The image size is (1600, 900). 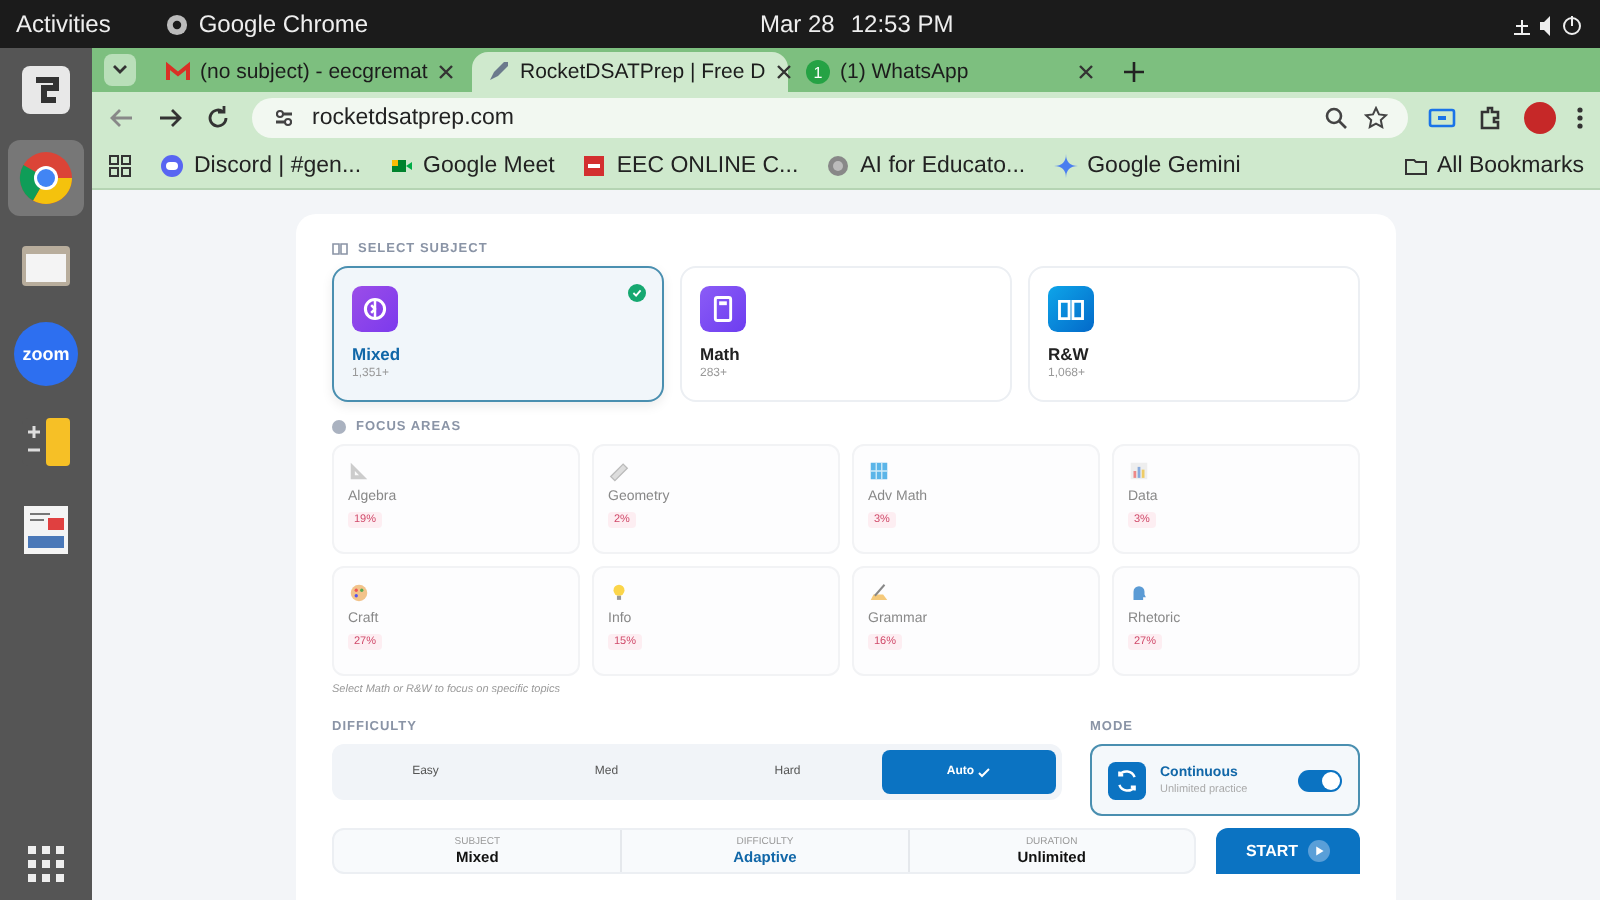 What do you see at coordinates (720, 354) in the screenshot?
I see `subject-name: Math` at bounding box center [720, 354].